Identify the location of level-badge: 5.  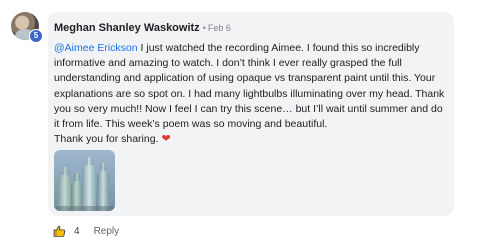
(36, 36).